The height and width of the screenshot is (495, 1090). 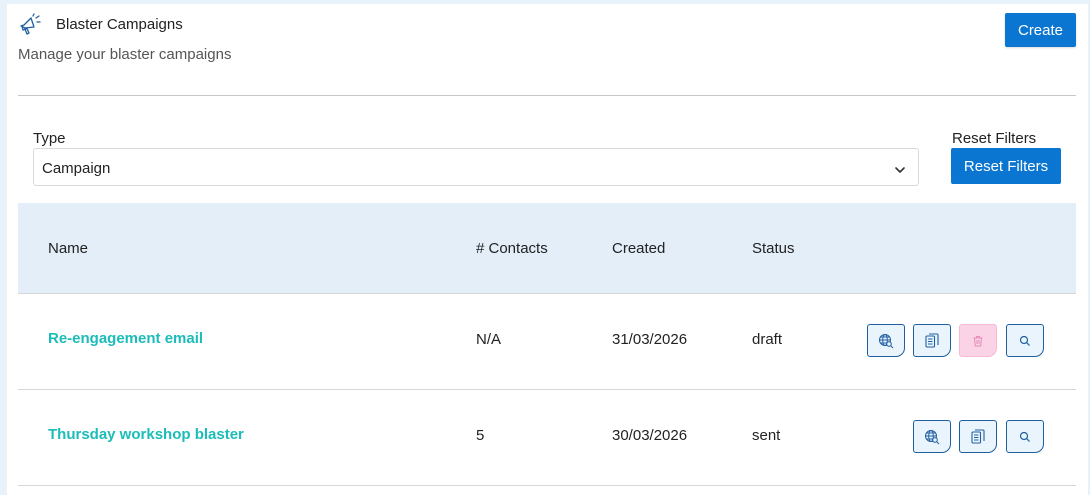 What do you see at coordinates (650, 435) in the screenshot?
I see `created-cell: 30/03/2026` at bounding box center [650, 435].